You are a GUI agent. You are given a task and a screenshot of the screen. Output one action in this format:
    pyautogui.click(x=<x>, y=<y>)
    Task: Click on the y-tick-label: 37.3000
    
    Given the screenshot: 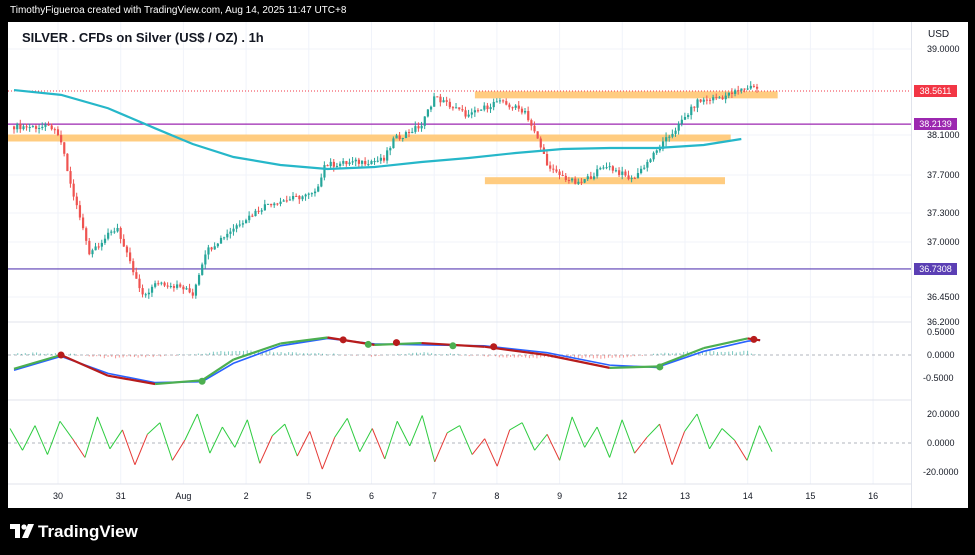 What is the action you would take?
    pyautogui.click(x=943, y=213)
    